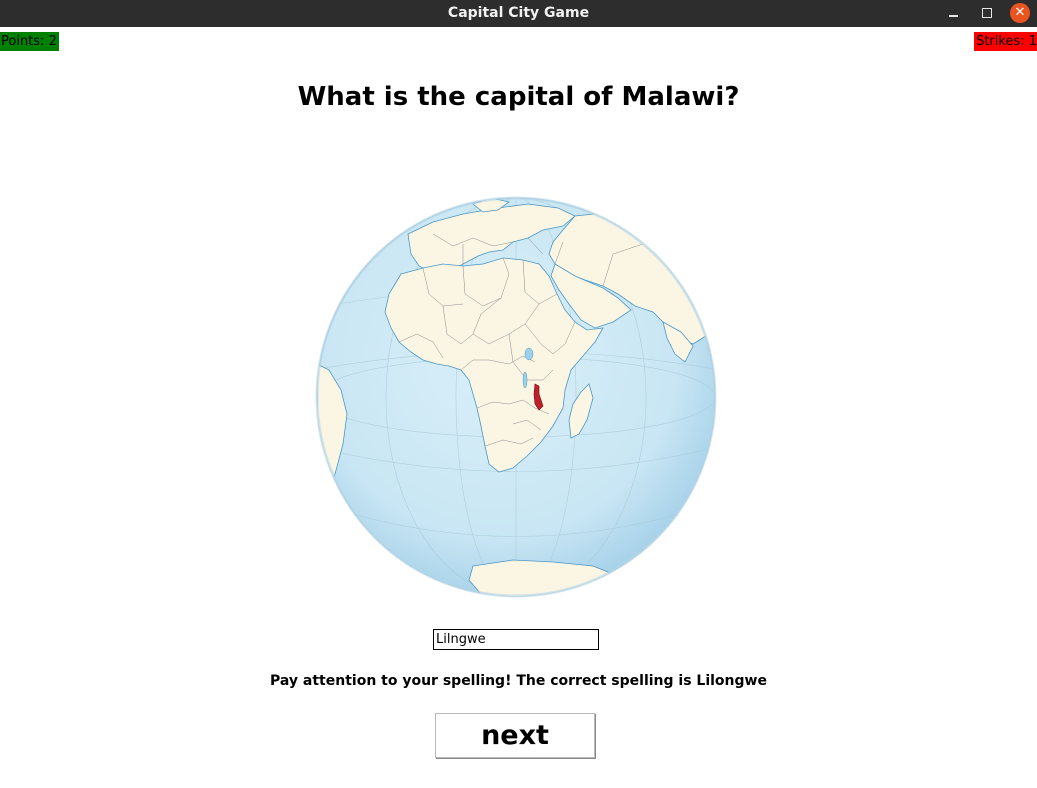 The image size is (1037, 788). Describe the element at coordinates (518, 97) in the screenshot. I see `question-title: What is the capital of Malawi?` at that location.